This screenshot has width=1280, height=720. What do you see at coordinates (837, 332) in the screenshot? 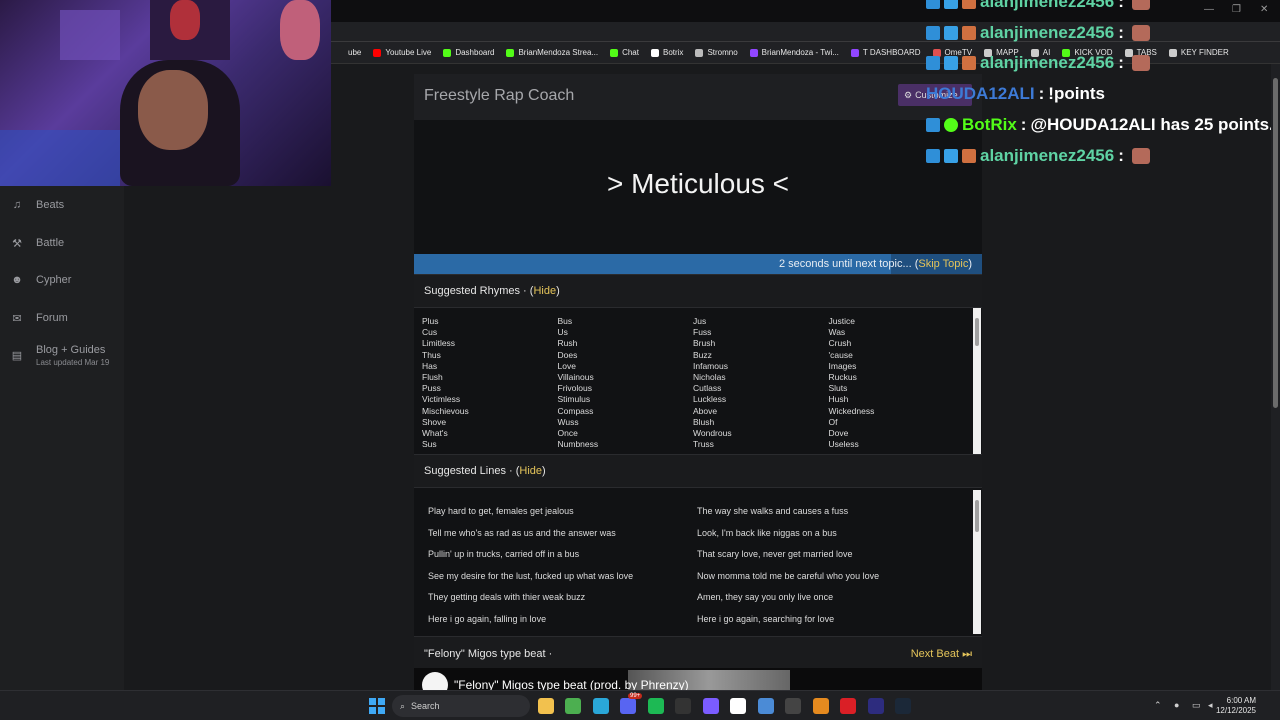
I see `rhyme-word: Was` at bounding box center [837, 332].